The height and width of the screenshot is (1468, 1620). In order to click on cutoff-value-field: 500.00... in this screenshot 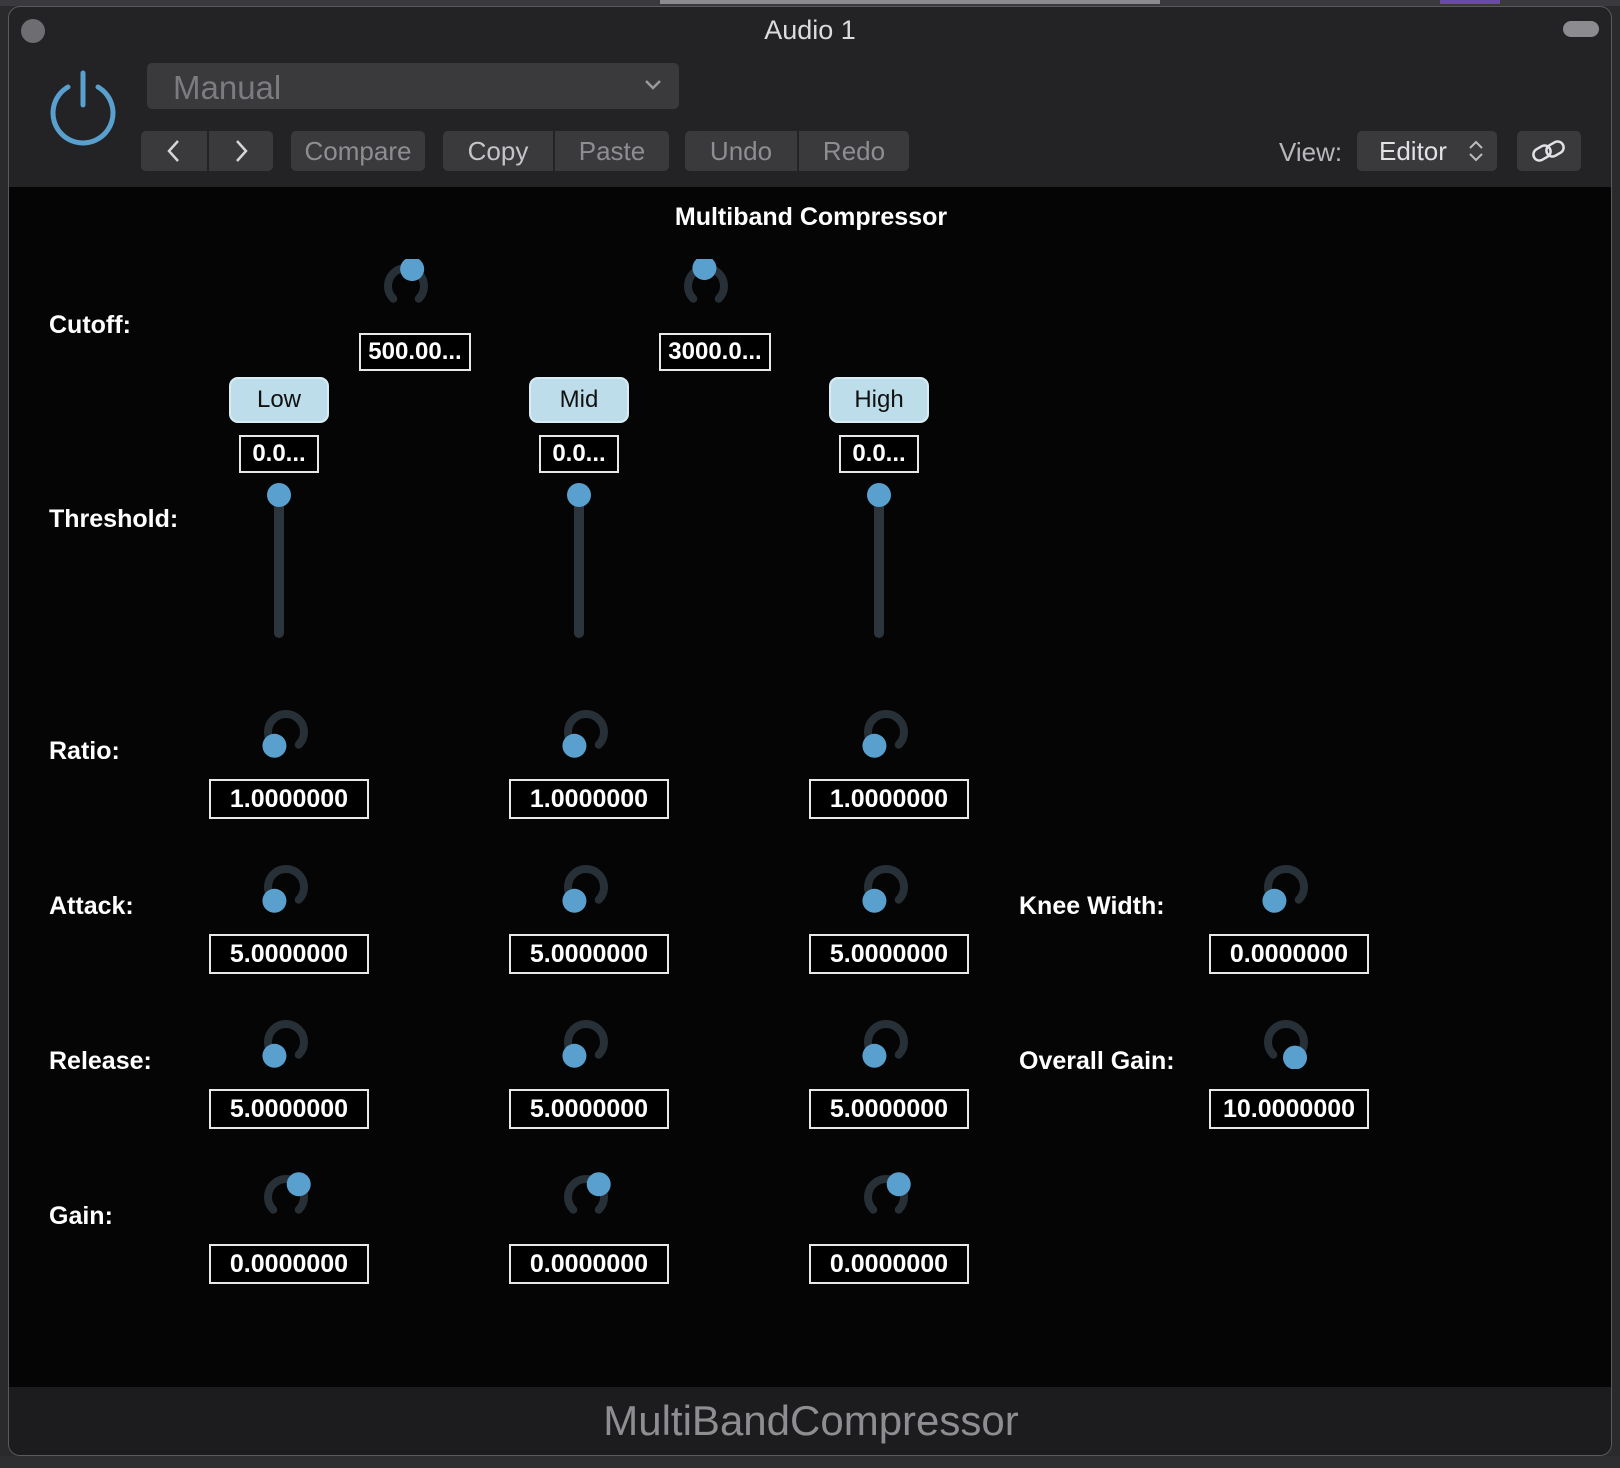, I will do `click(415, 352)`.